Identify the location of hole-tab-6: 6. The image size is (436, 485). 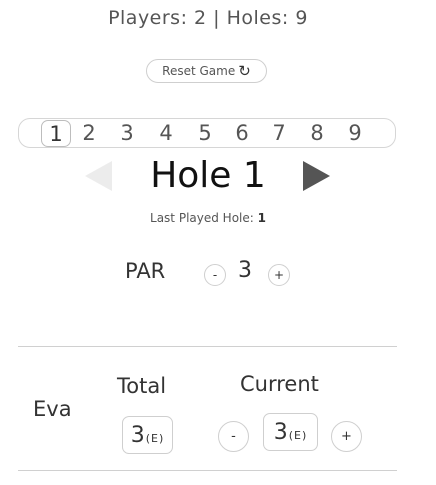
(242, 133).